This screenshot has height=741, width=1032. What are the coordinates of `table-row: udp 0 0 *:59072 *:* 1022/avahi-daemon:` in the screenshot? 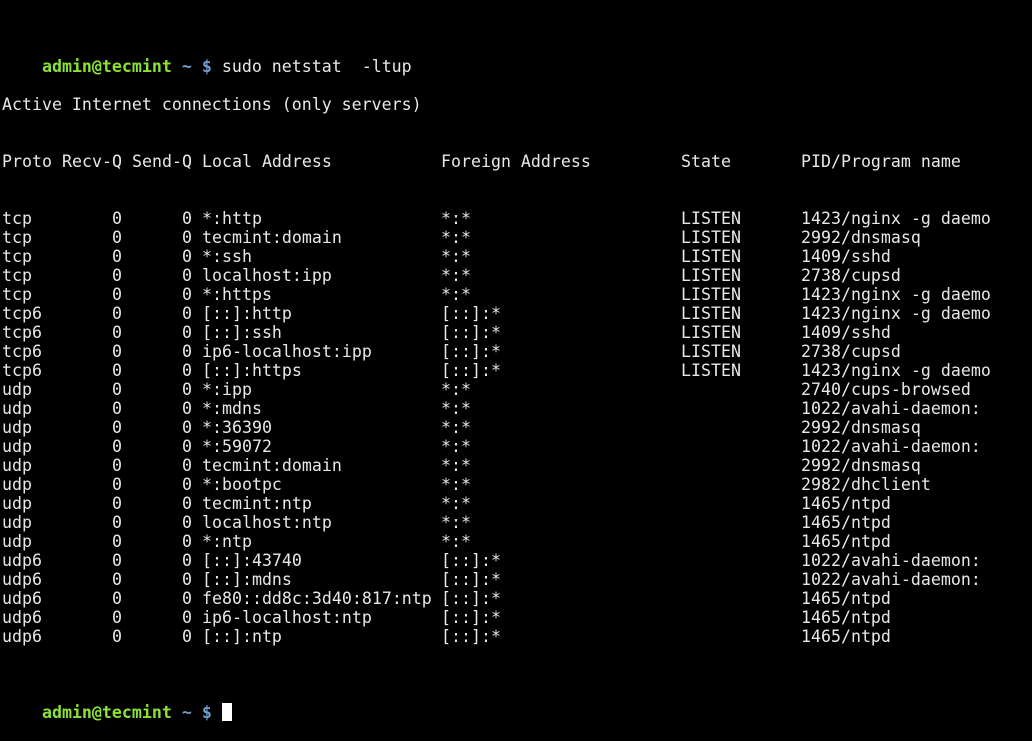 It's located at (517, 446).